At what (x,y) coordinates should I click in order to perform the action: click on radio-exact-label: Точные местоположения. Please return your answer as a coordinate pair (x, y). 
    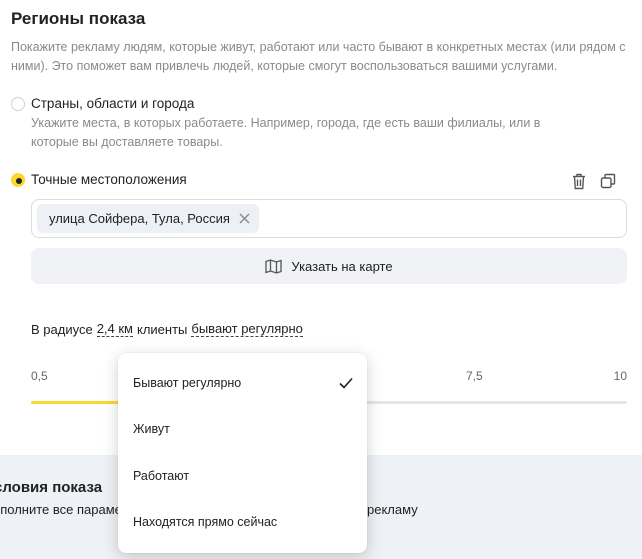
    Looking at the image, I should click on (109, 179).